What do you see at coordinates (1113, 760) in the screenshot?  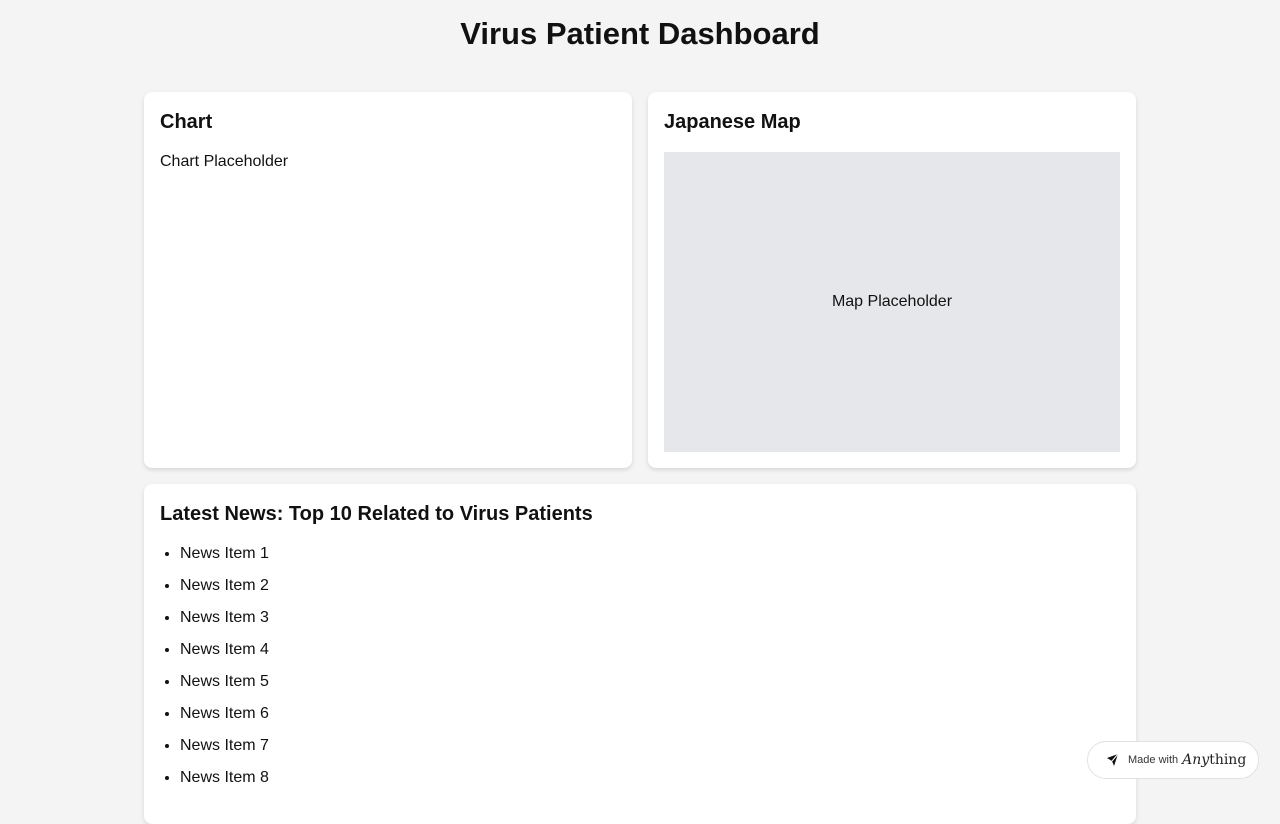 I see `anything-logo-icon` at bounding box center [1113, 760].